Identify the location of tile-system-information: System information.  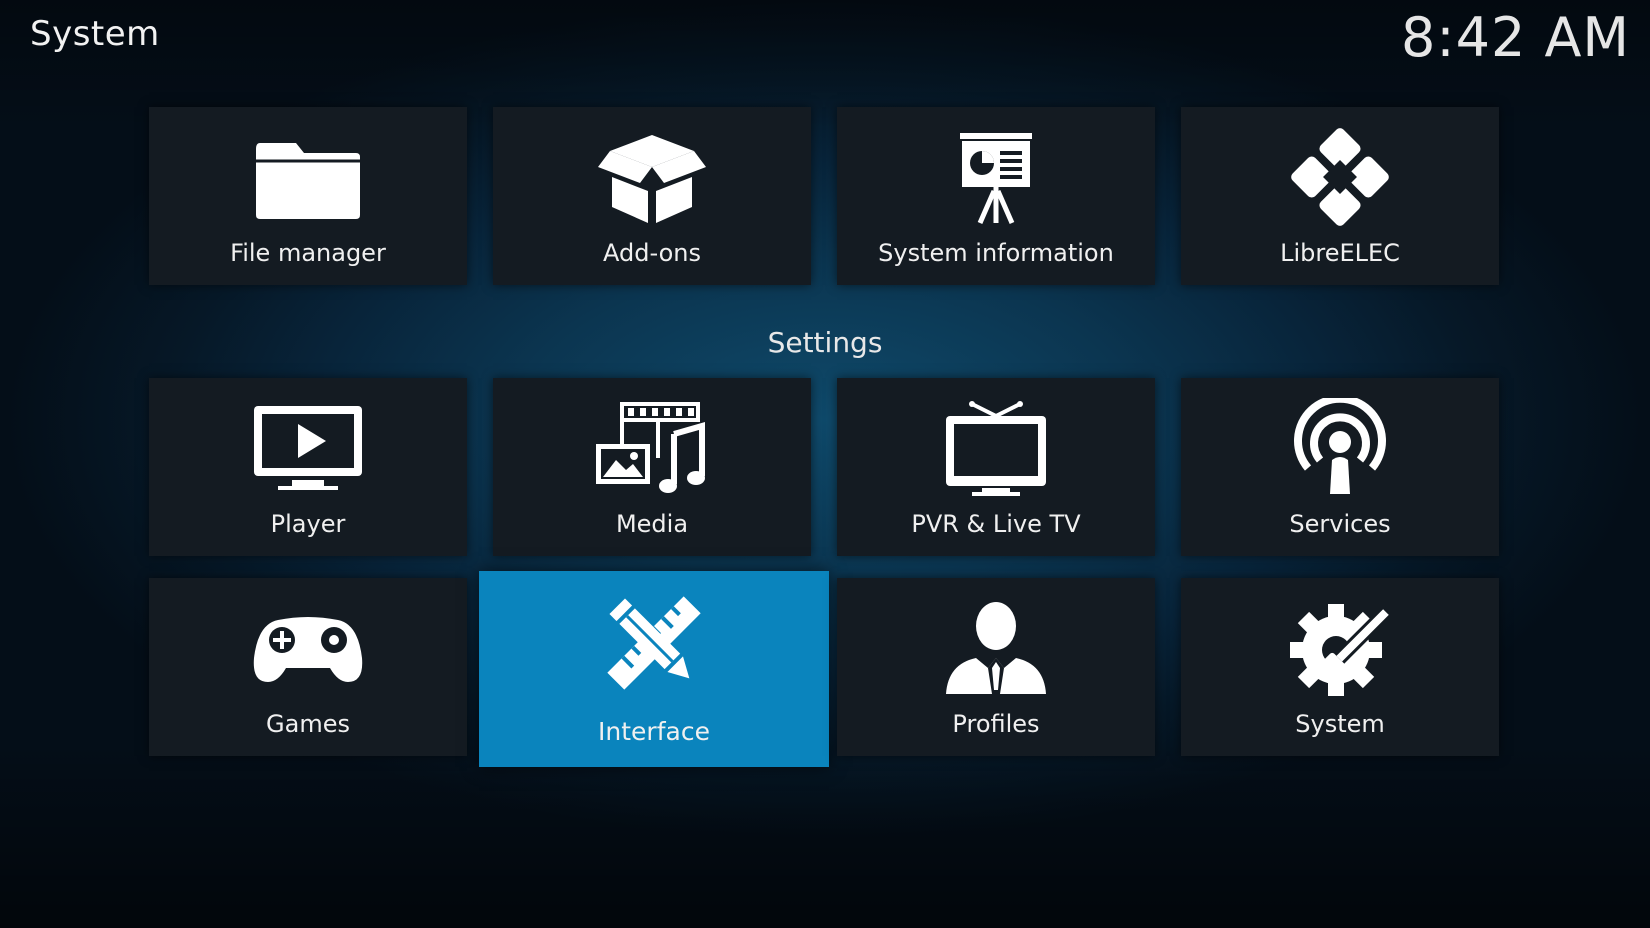
(996, 196).